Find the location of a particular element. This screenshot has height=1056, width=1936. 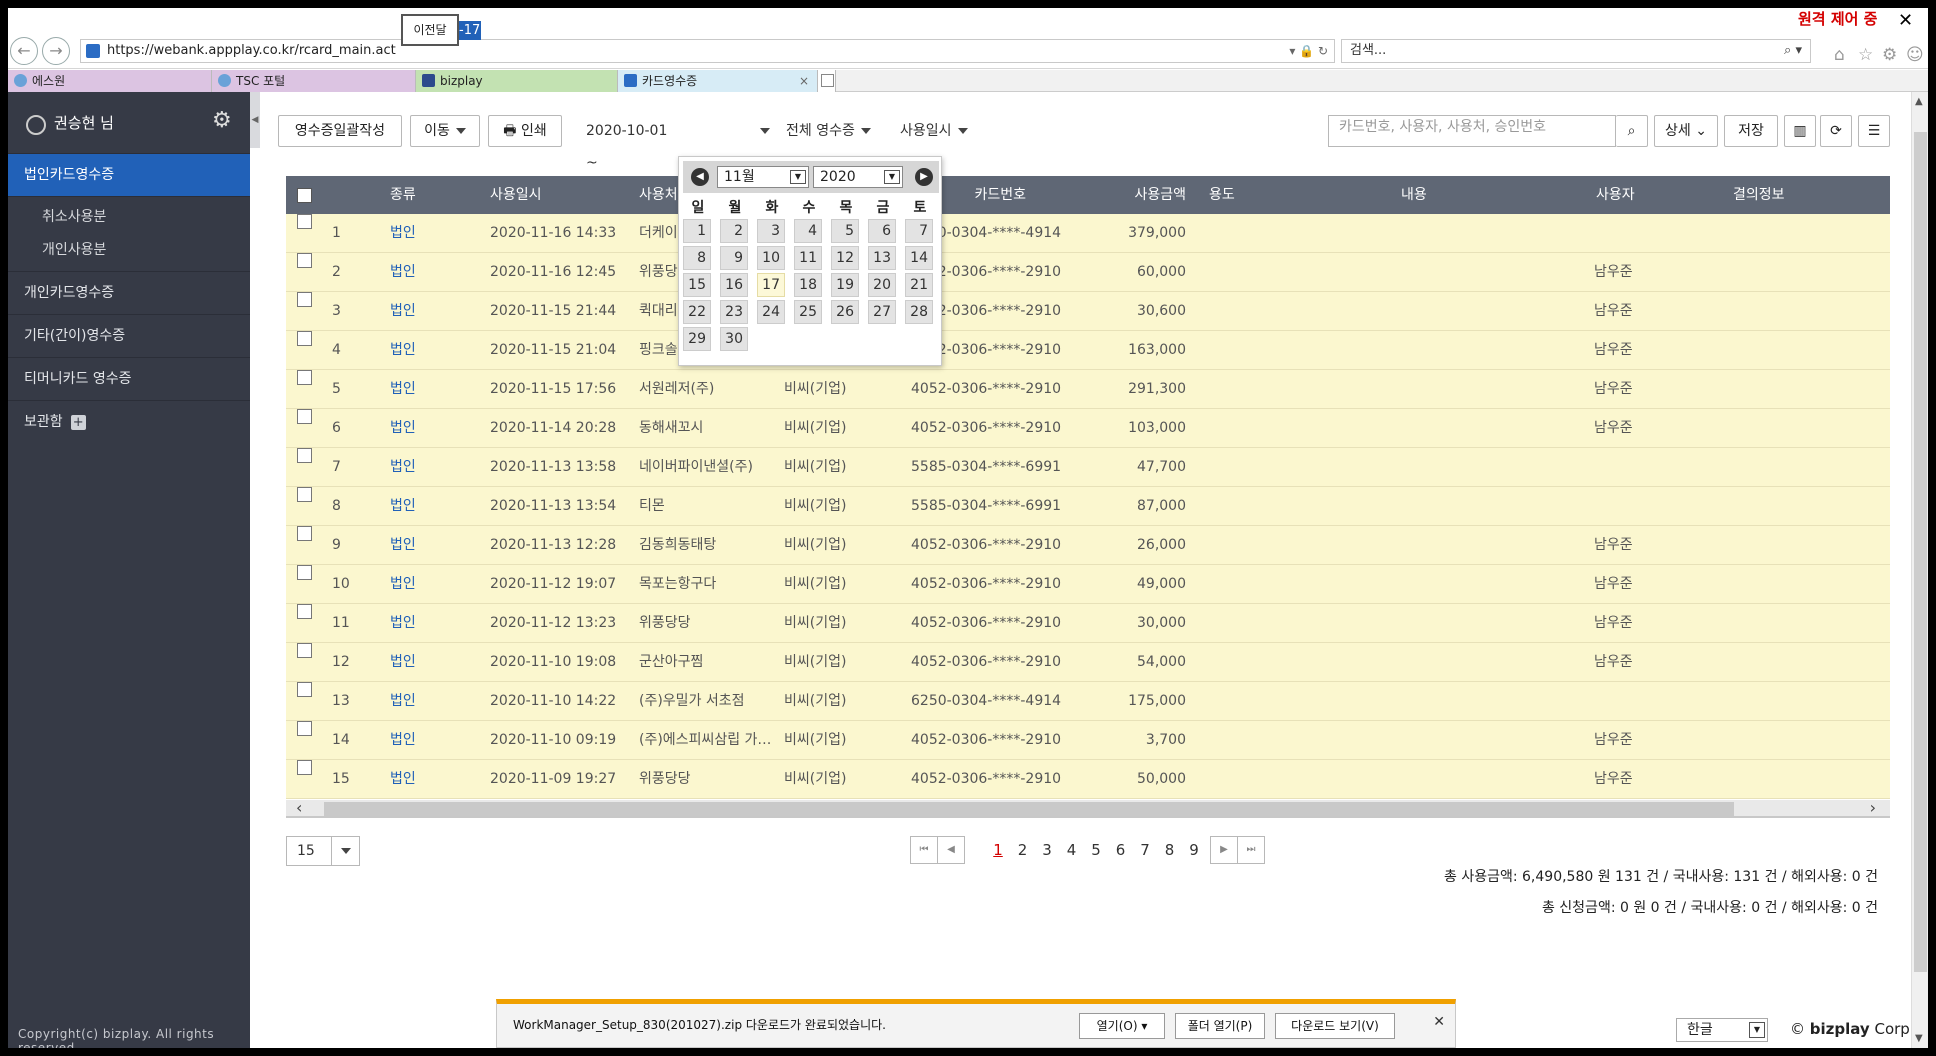

calendar-day: 30 is located at coordinates (734, 339).